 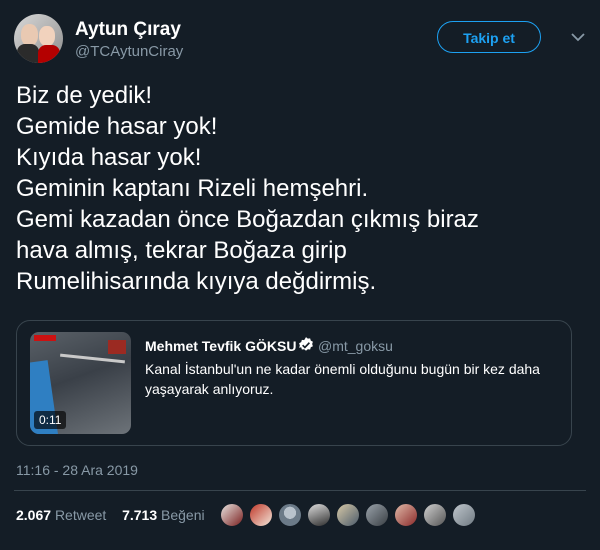 I want to click on author-handle: @TCAytunCiray, so click(x=129, y=51).